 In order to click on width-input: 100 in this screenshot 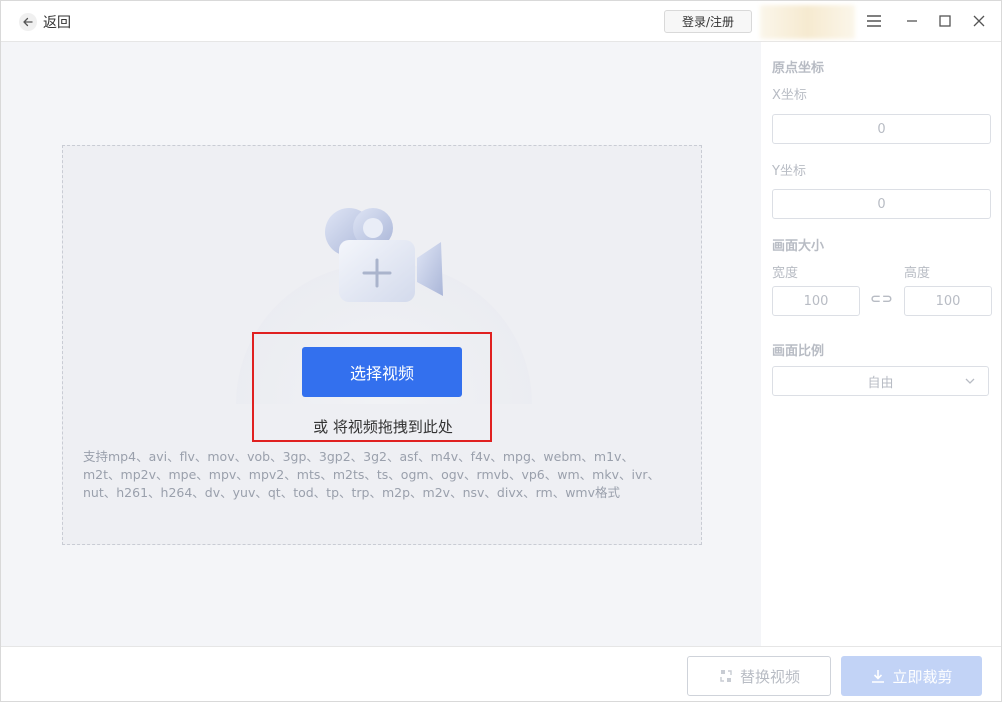, I will do `click(816, 301)`.